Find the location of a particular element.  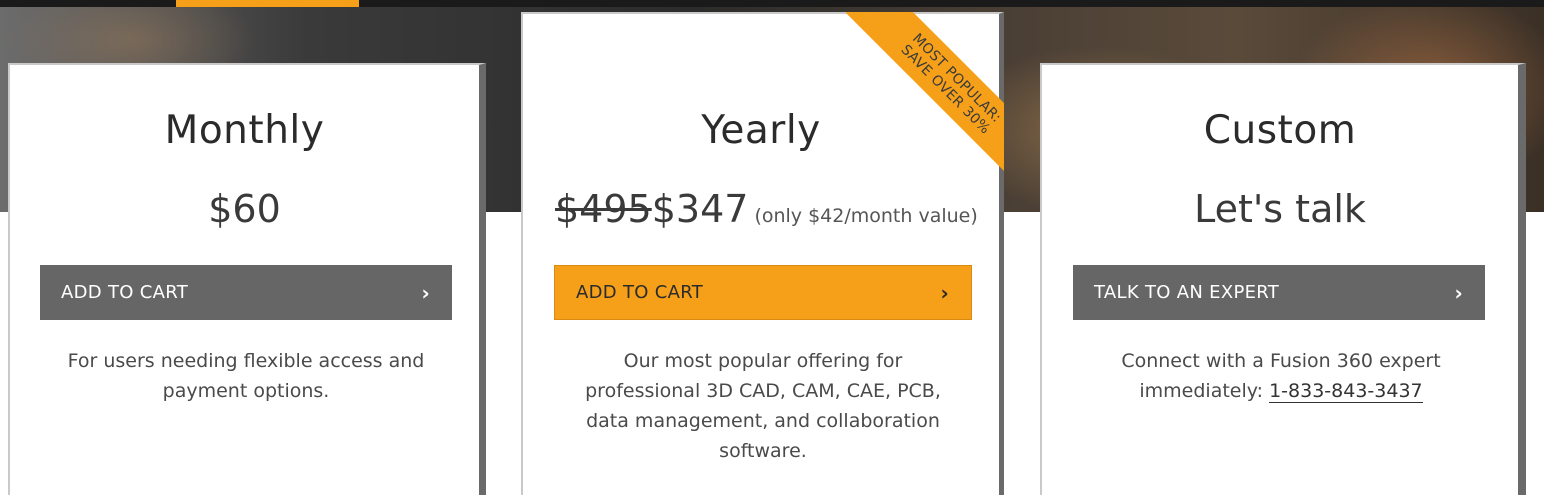

phone-link: 1-833-843-3437 is located at coordinates (1346, 391).